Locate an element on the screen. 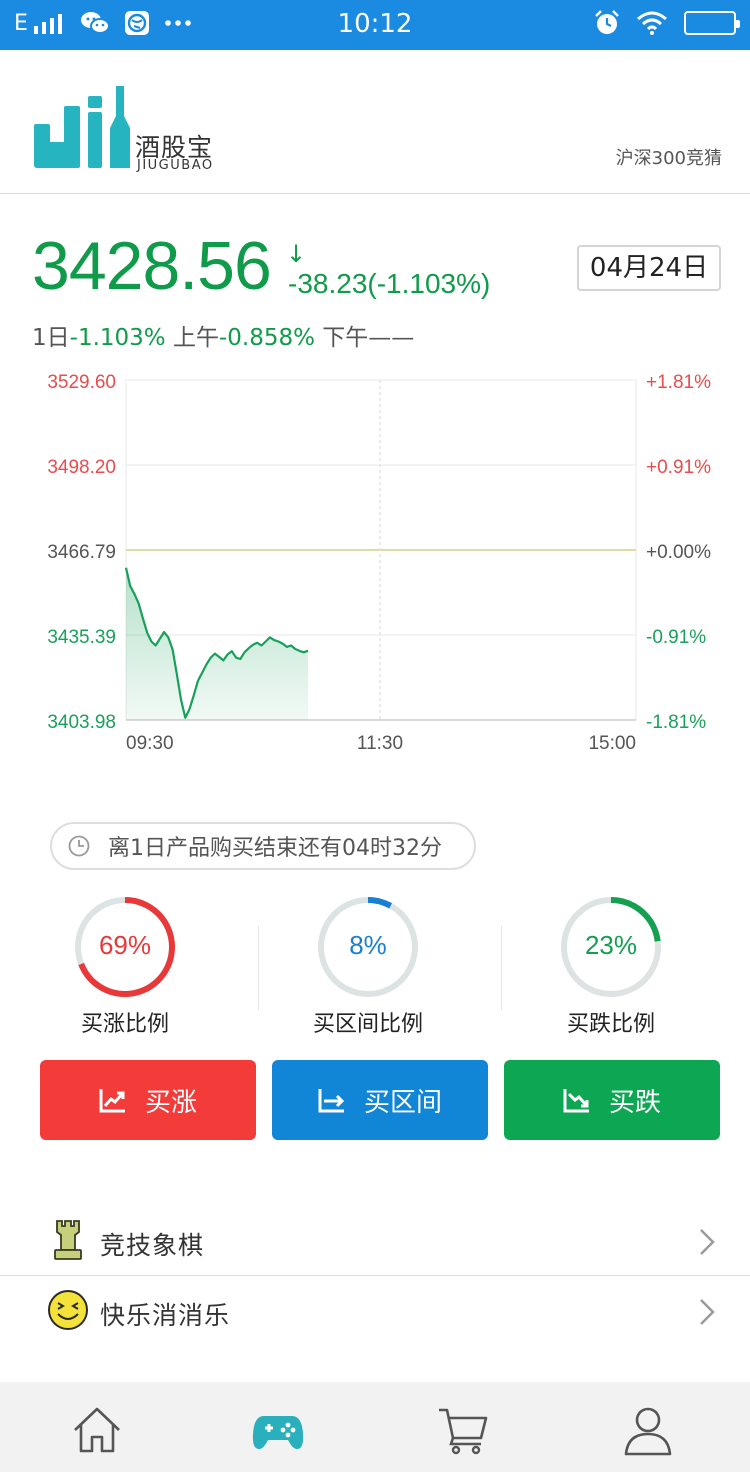 Image resolution: width=750 pixels, height=1472 pixels. ratio-buy-range-label: 买区间比例 is located at coordinates (367, 1024).